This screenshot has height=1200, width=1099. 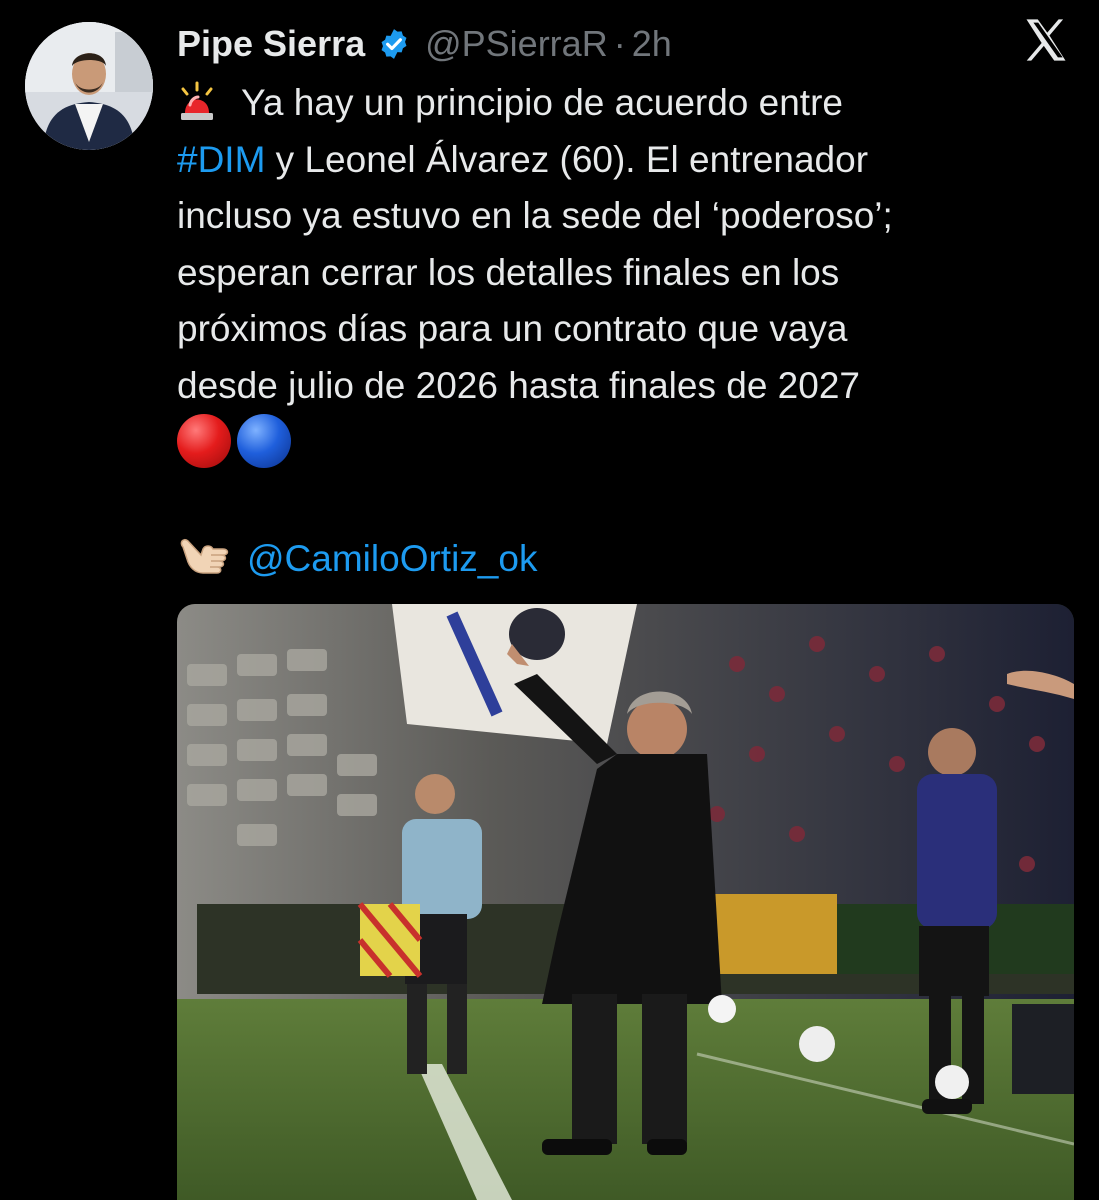 I want to click on tweet-line-5: próximos días para un contrato que vaya, so click(x=512, y=328).